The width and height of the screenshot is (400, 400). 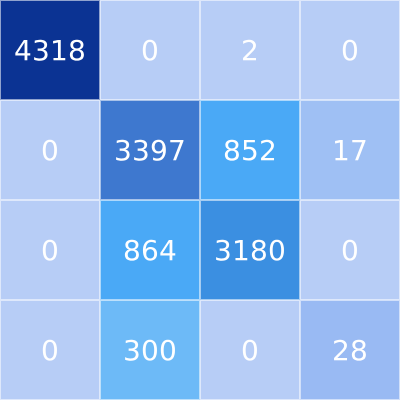 What do you see at coordinates (350, 150) in the screenshot?
I see `heatmap-cell: 17` at bounding box center [350, 150].